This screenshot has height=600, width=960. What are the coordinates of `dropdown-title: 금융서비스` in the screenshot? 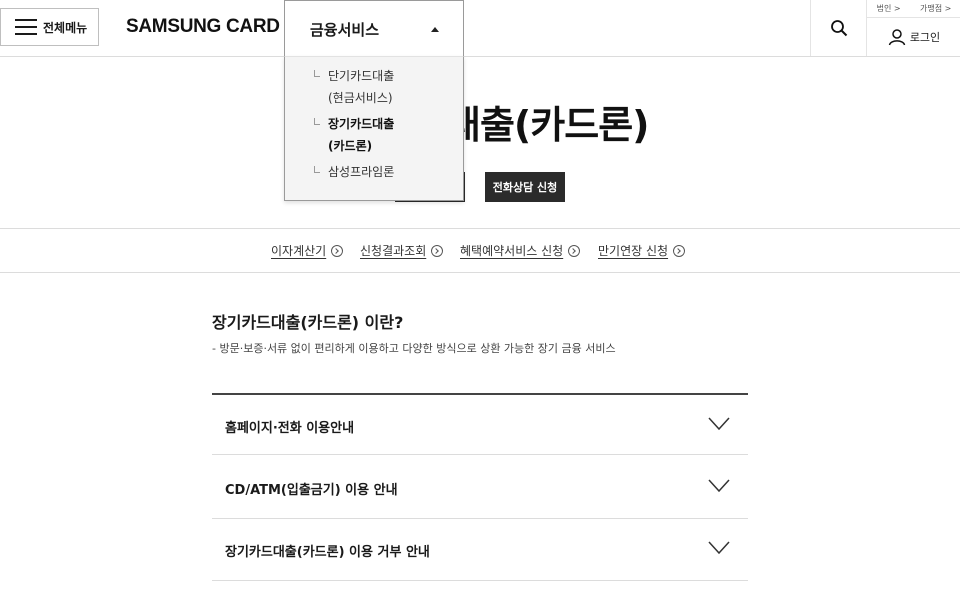 It's located at (345, 30).